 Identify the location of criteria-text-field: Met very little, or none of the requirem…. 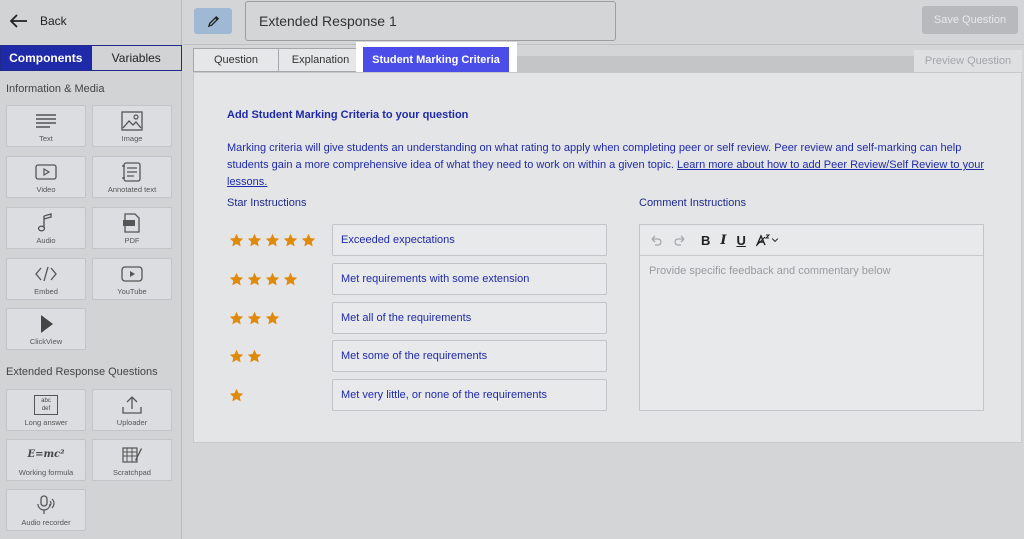
(469, 395).